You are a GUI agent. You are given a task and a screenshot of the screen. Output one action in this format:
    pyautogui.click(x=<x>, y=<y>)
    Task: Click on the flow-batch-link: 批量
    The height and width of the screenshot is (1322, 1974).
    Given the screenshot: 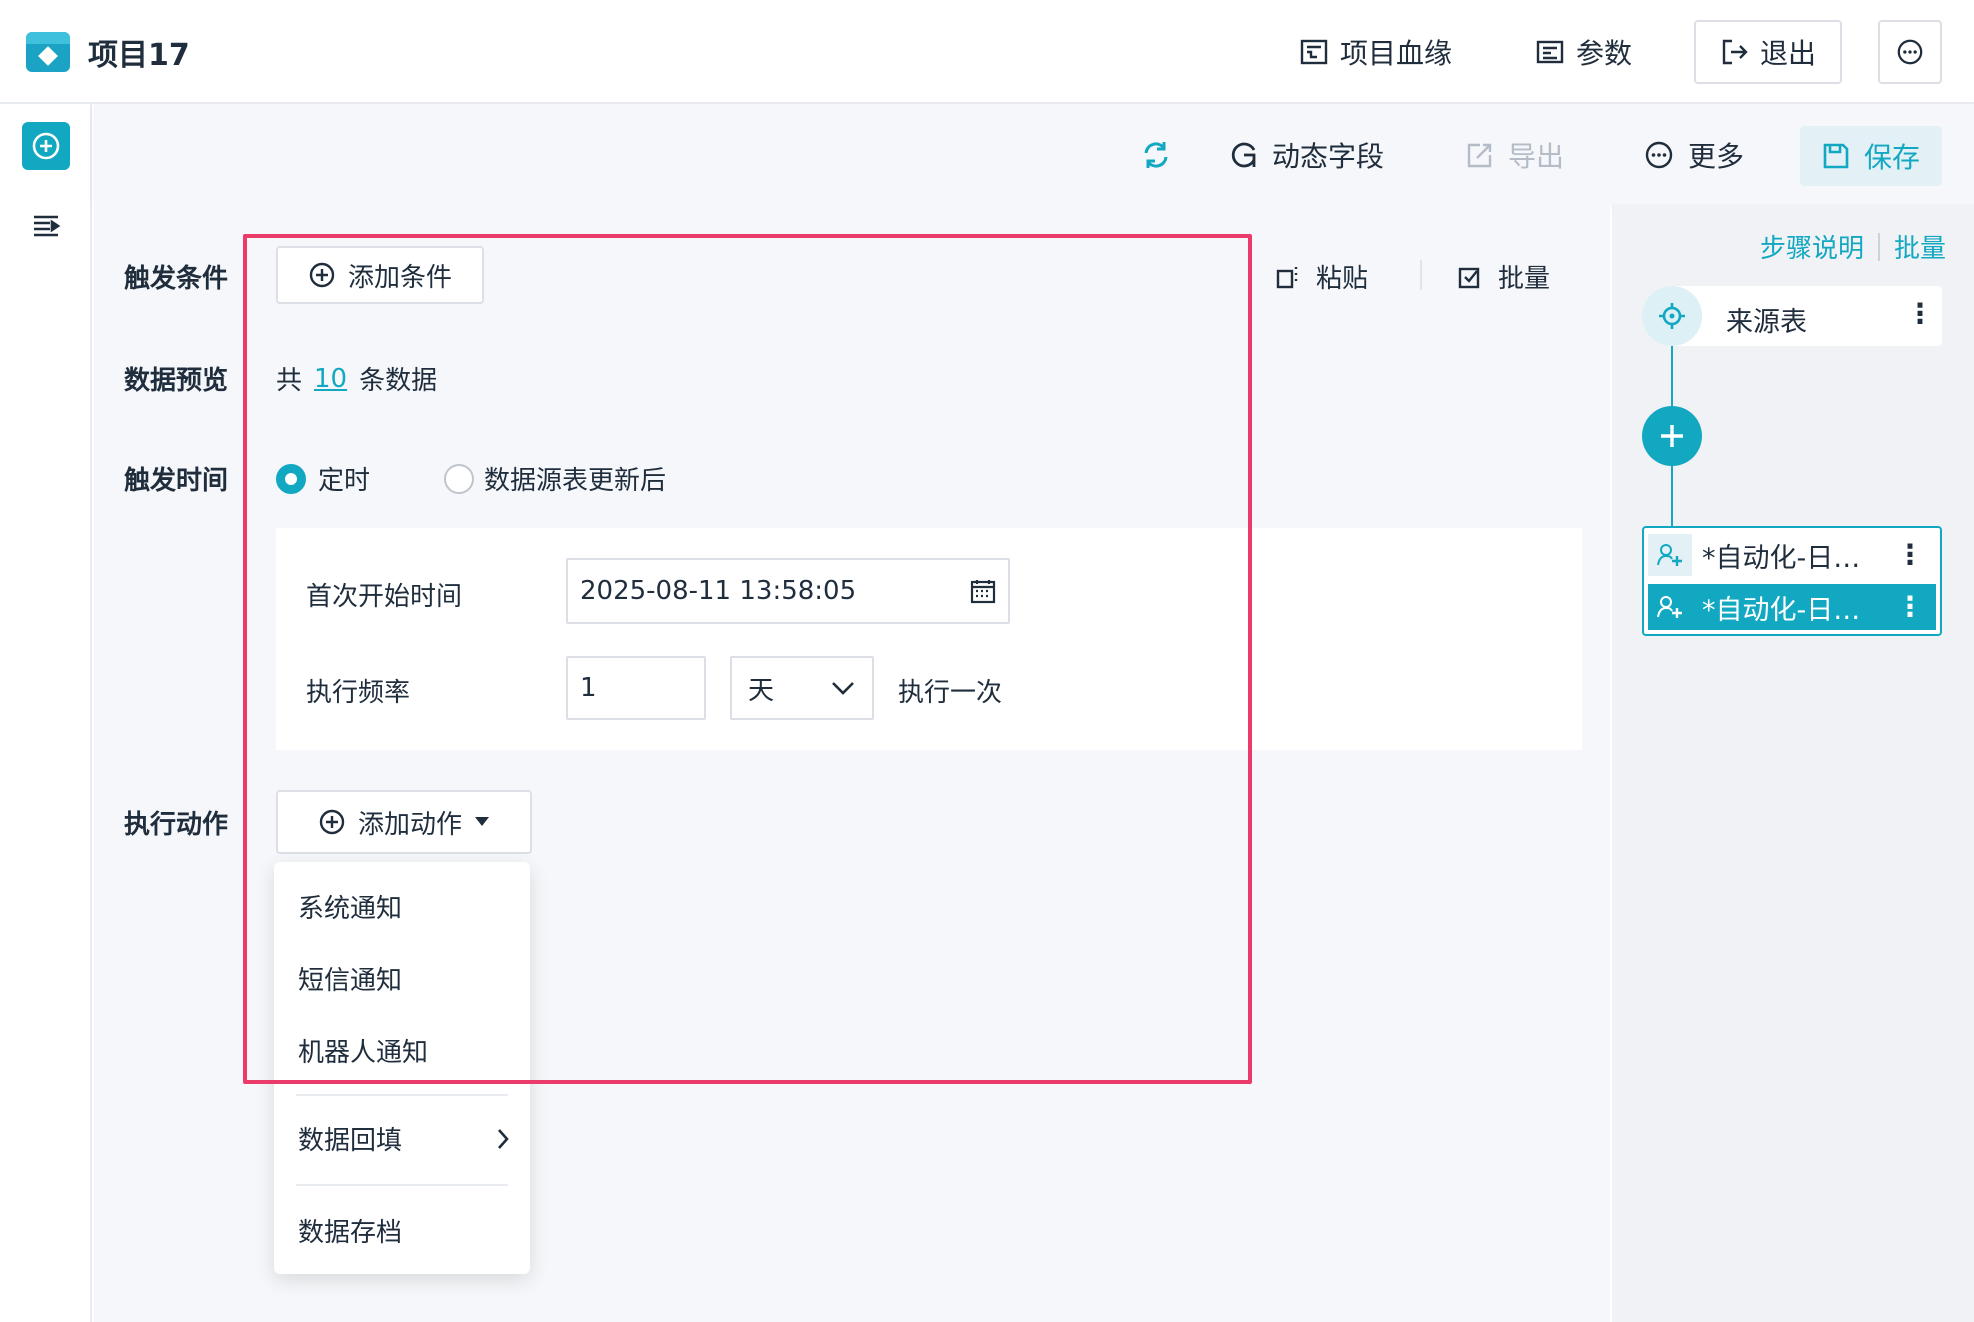 What is the action you would take?
    pyautogui.click(x=1920, y=246)
    